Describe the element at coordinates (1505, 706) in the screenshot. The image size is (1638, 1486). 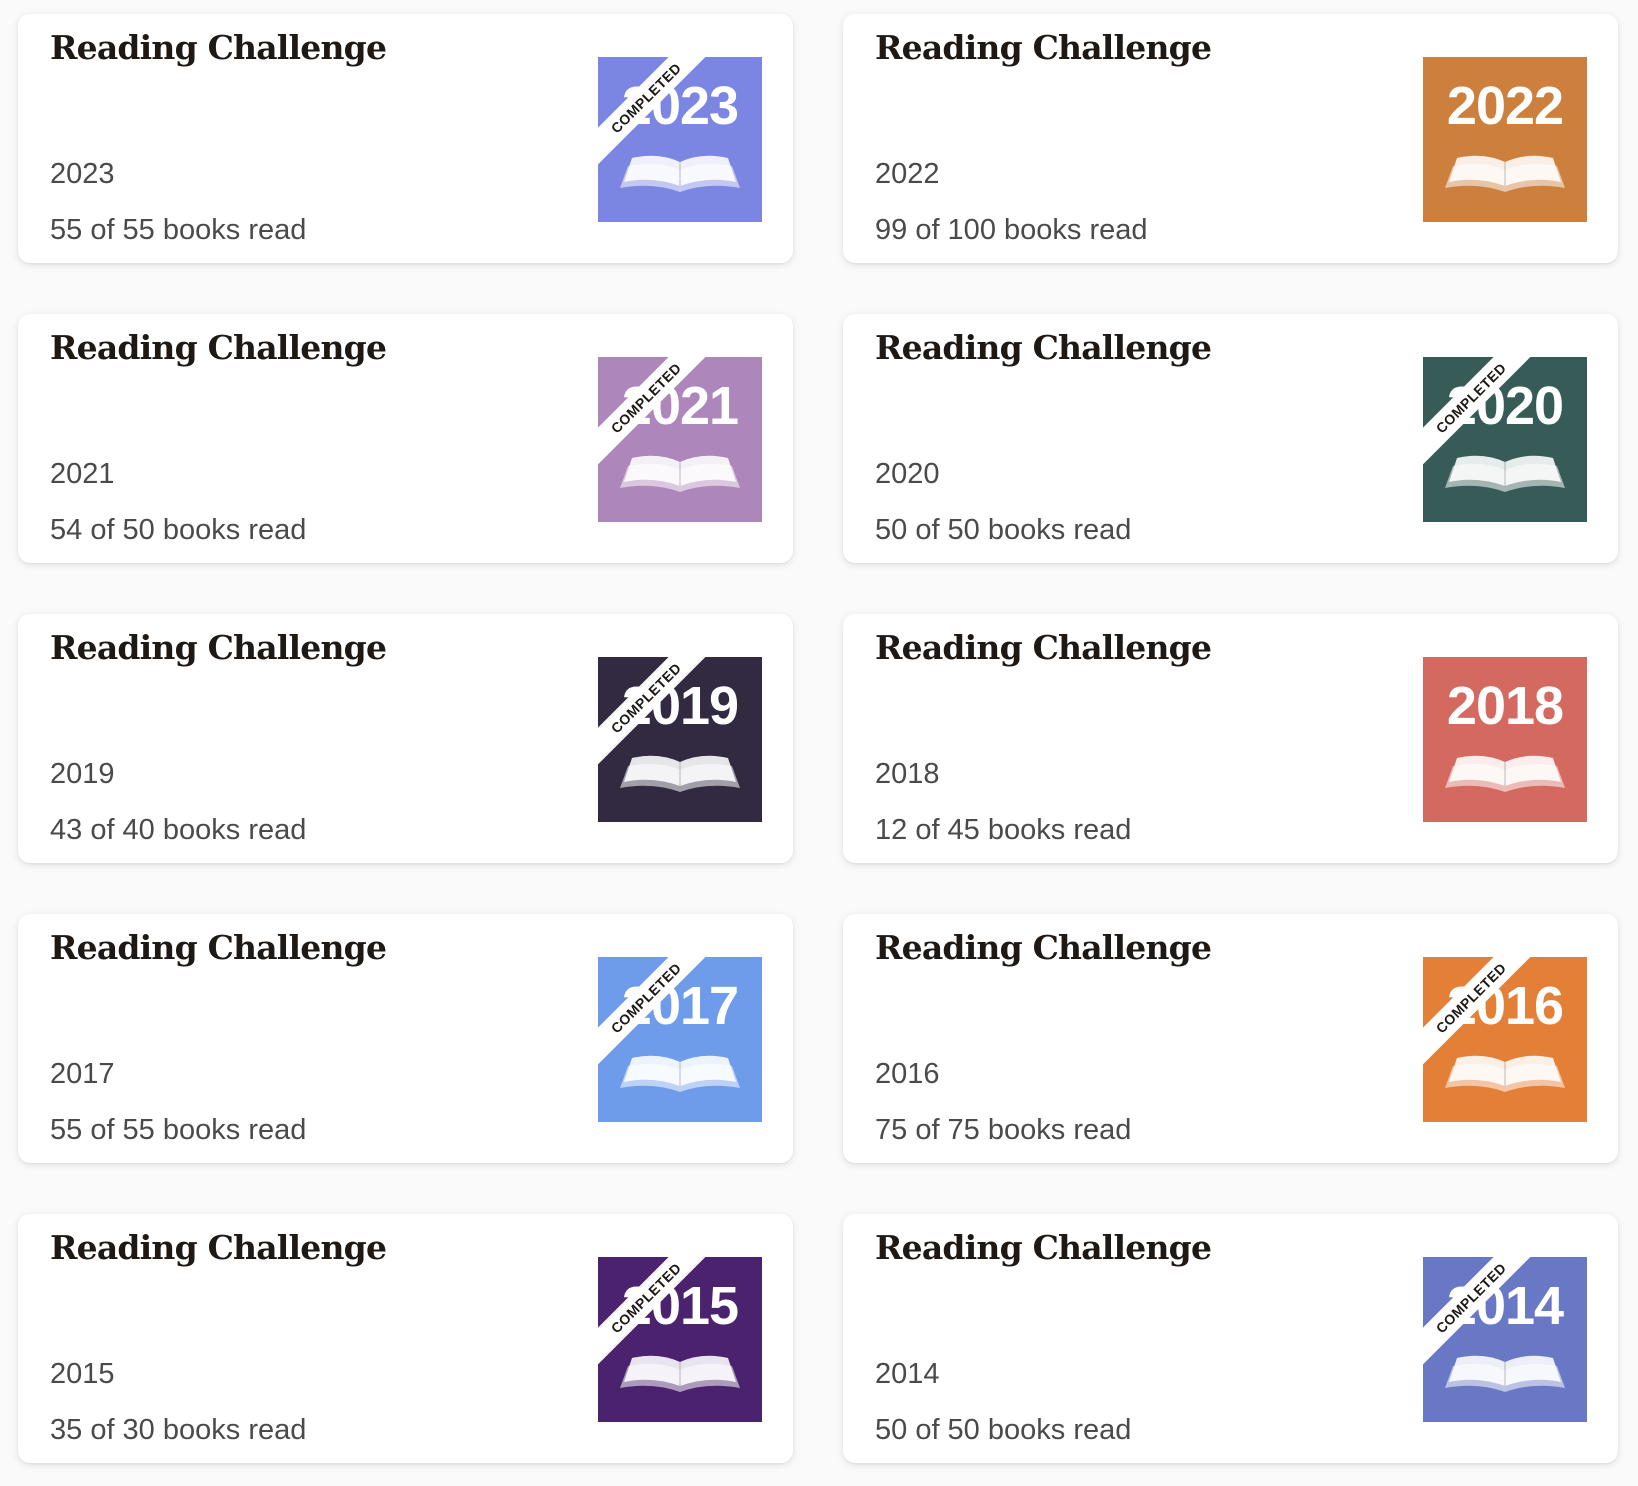
I see `badge-year: 2018` at that location.